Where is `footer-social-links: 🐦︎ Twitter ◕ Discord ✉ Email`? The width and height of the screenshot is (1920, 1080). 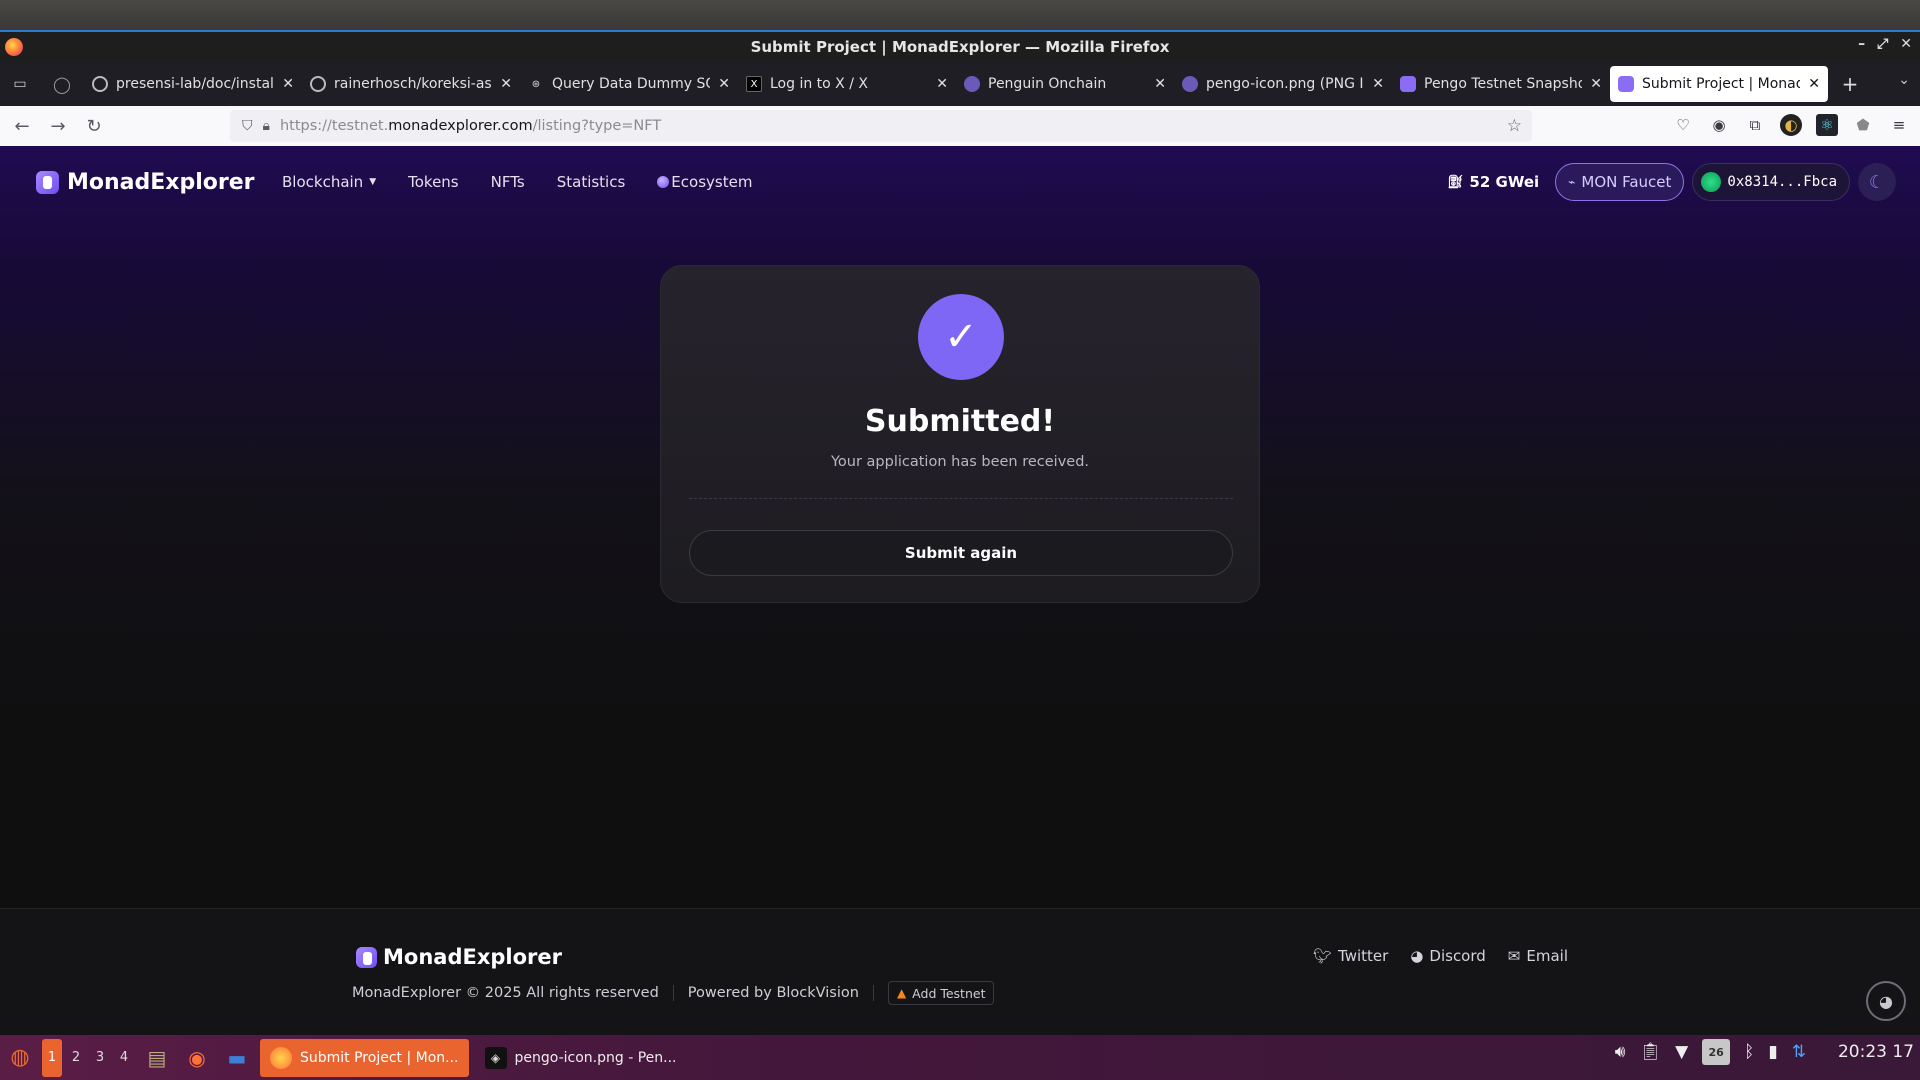
footer-social-links: 🐦︎ Twitter ◕ Discord ✉ Email is located at coordinates (1440, 956).